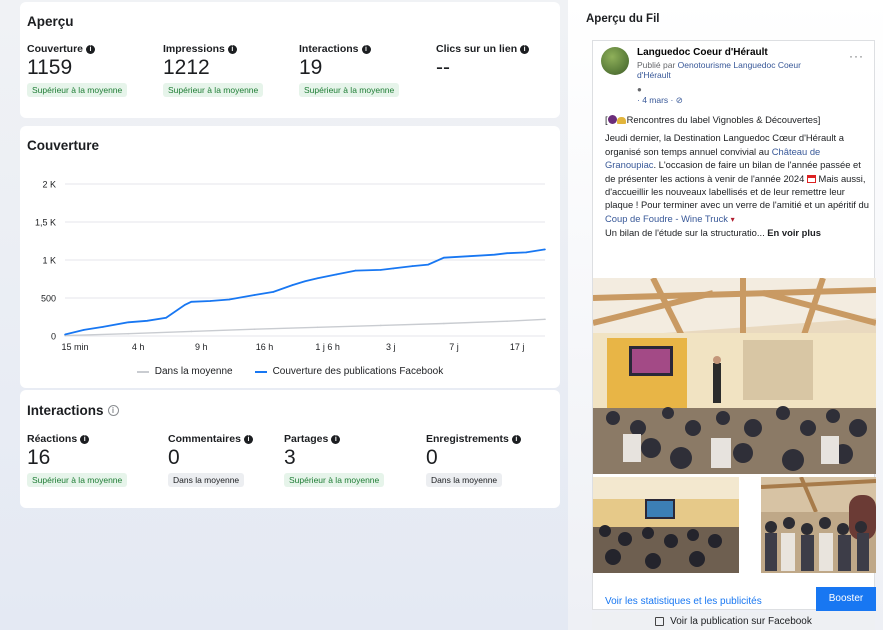 This screenshot has width=883, height=630. Describe the element at coordinates (65, 410) in the screenshot. I see `interactions-title-text: Interactions` at that location.